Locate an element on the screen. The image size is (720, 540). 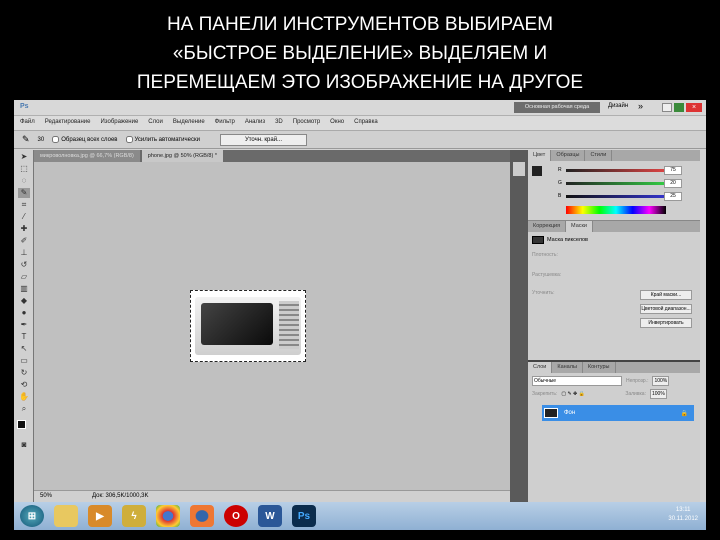
clock-date: 30.11.2012 is located at coordinates (683, 519).